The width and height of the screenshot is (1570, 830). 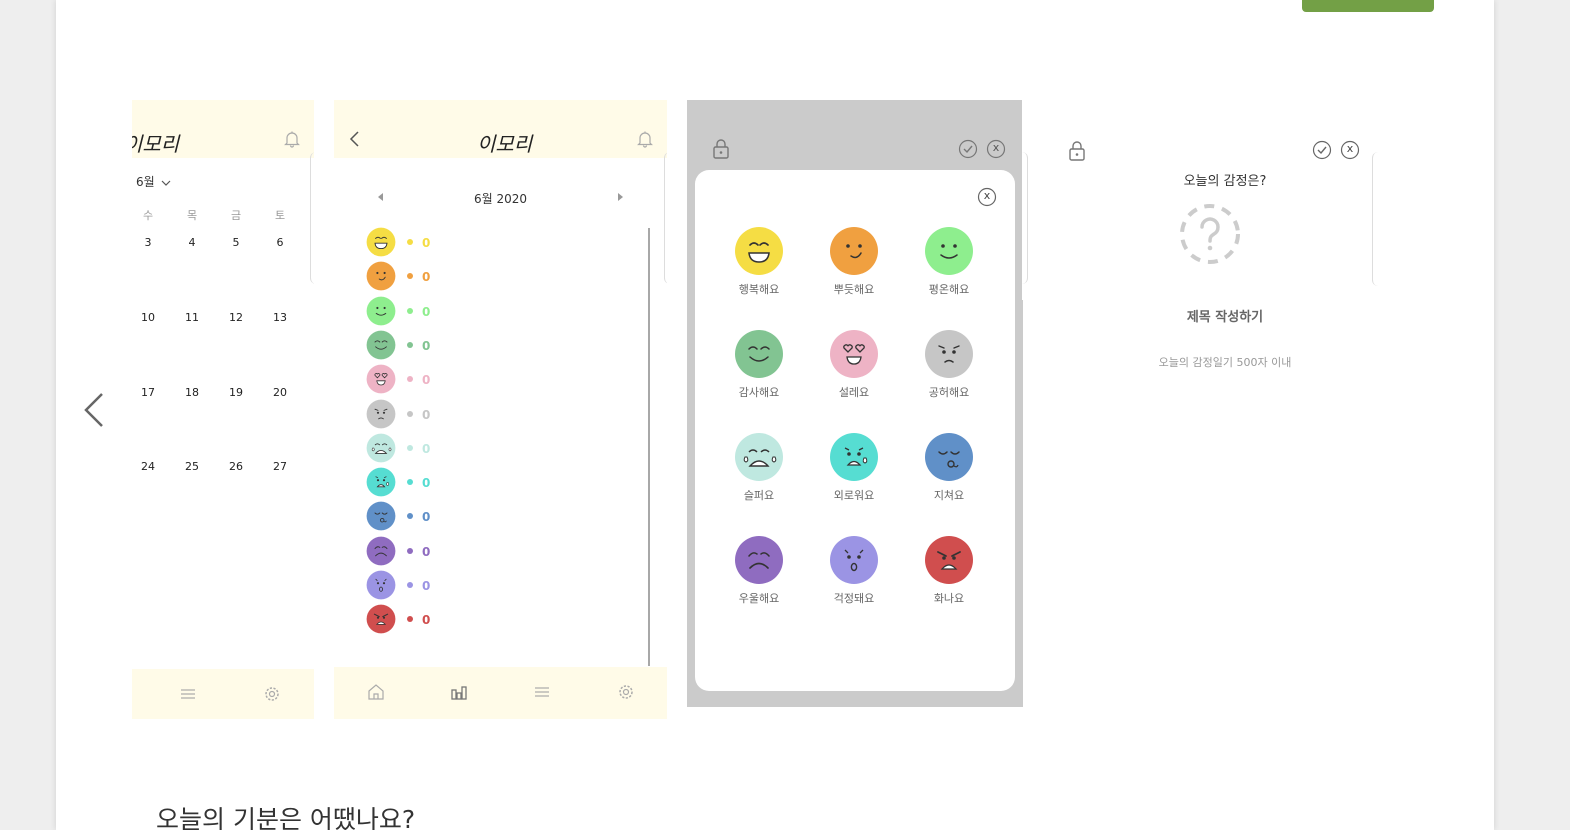 I want to click on carousel-prev-arrow, so click(x=95, y=410).